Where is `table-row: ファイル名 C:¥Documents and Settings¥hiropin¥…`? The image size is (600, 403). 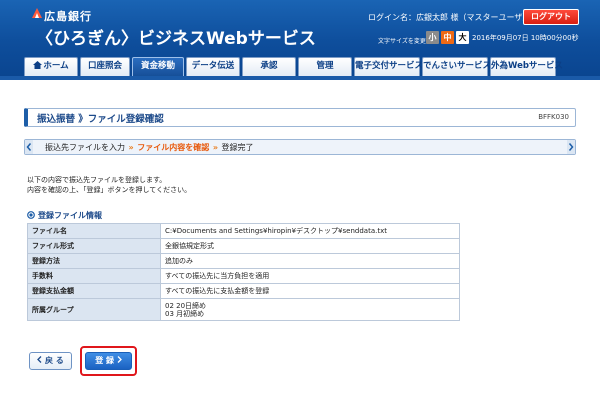 table-row: ファイル名 C:¥Documents and Settings¥hiropin¥… is located at coordinates (243, 231).